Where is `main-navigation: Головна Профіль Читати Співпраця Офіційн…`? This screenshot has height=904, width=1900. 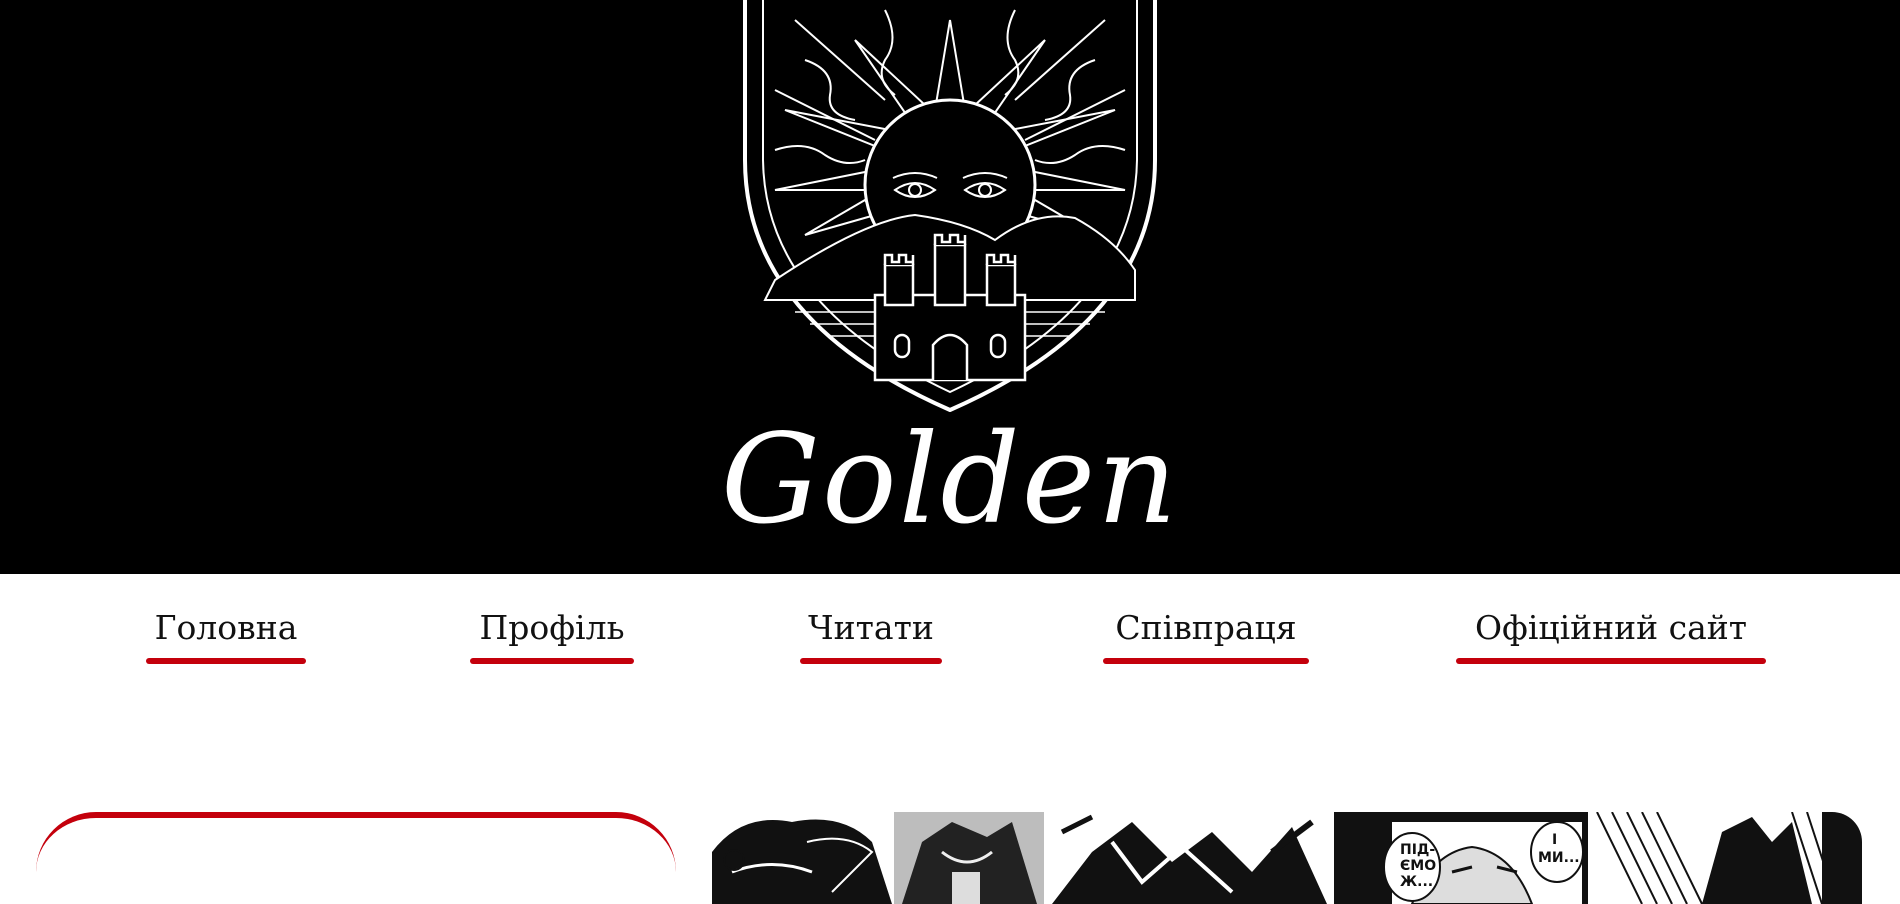
main-navigation: Головна Профіль Читати Співпраця Офіційн… is located at coordinates (950, 624).